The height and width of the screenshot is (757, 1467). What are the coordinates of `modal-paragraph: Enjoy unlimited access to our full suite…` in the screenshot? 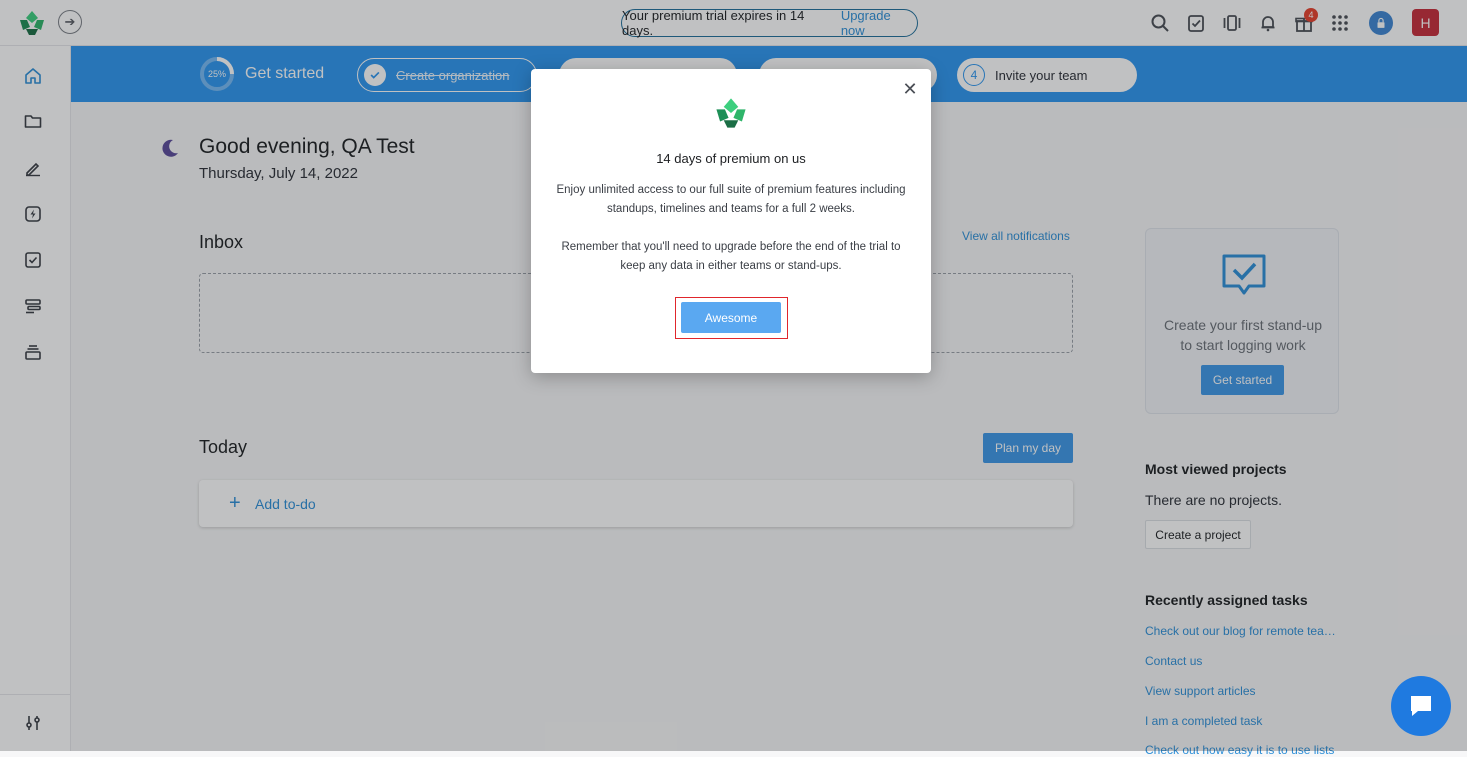 It's located at (731, 199).